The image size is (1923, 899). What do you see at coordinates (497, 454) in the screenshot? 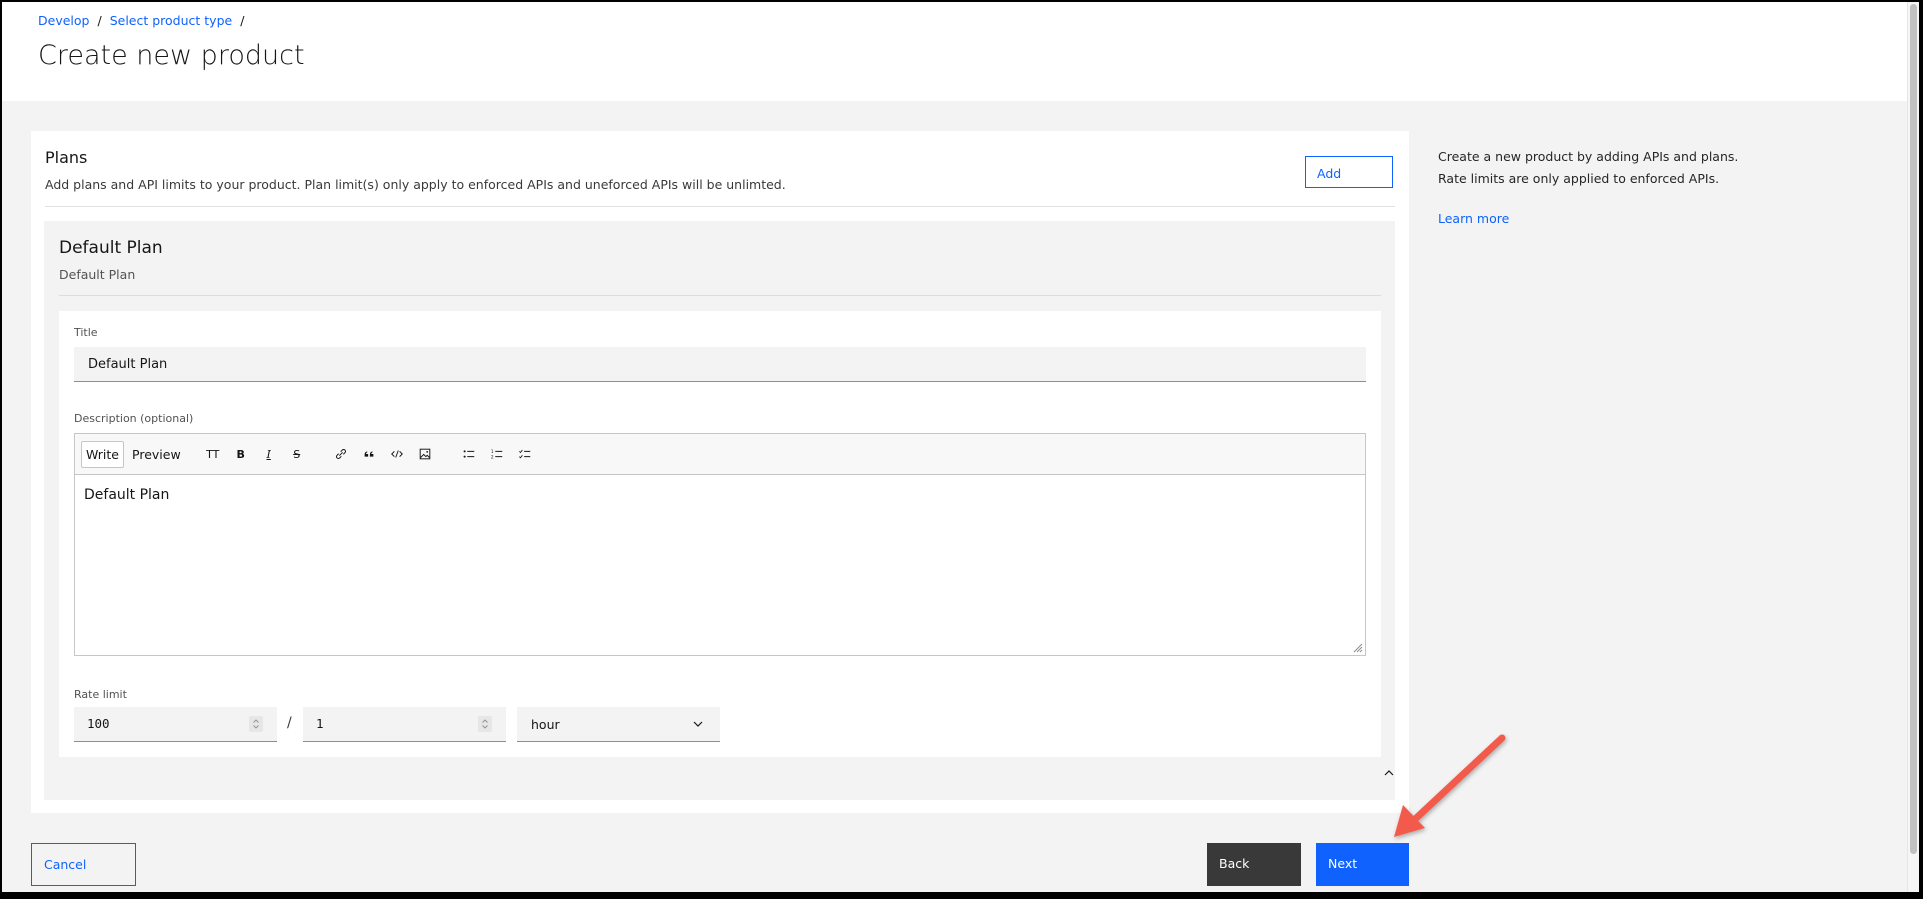
I see `numbered-list-icon: 12` at bounding box center [497, 454].